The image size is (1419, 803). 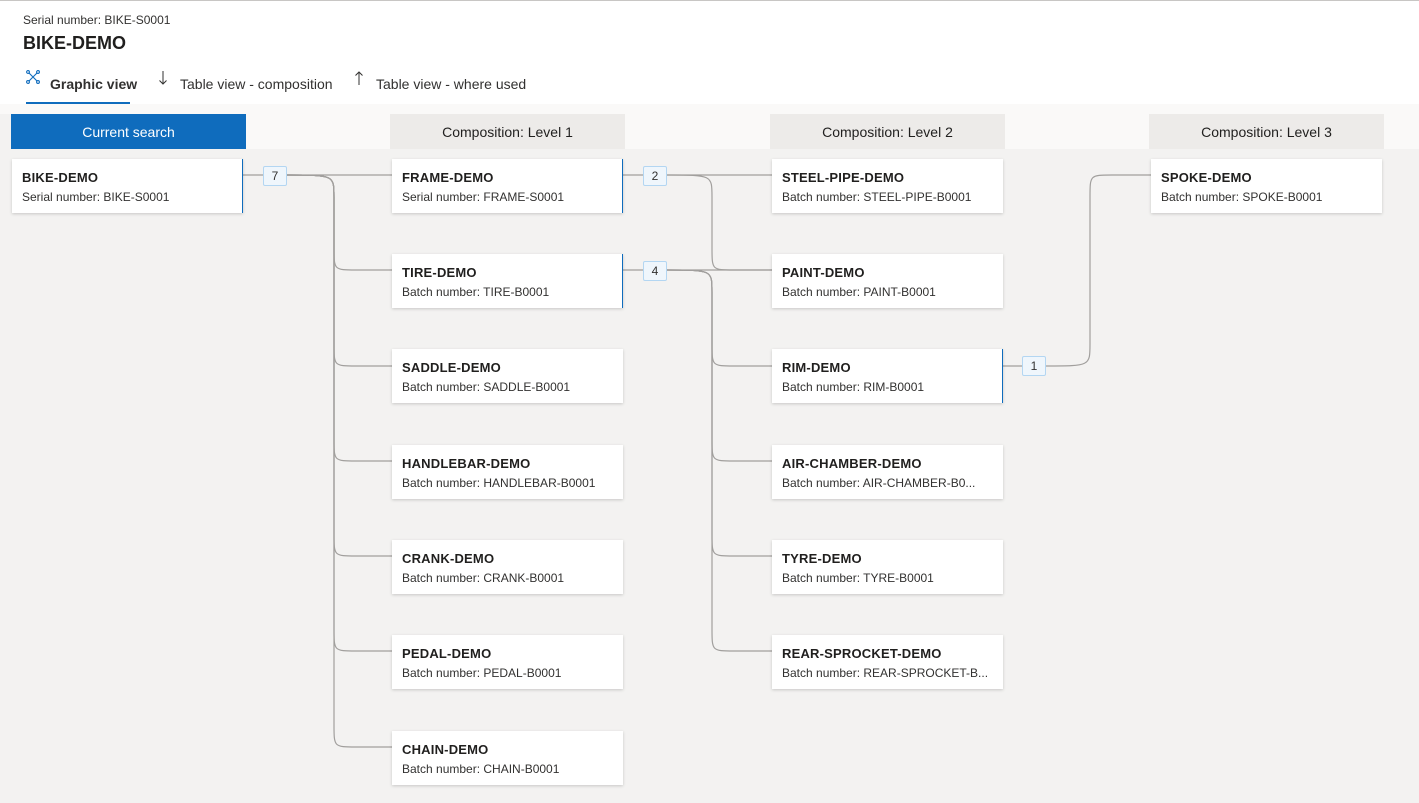 I want to click on node-name: AIR-CHAMBER-DEMO, so click(x=852, y=463).